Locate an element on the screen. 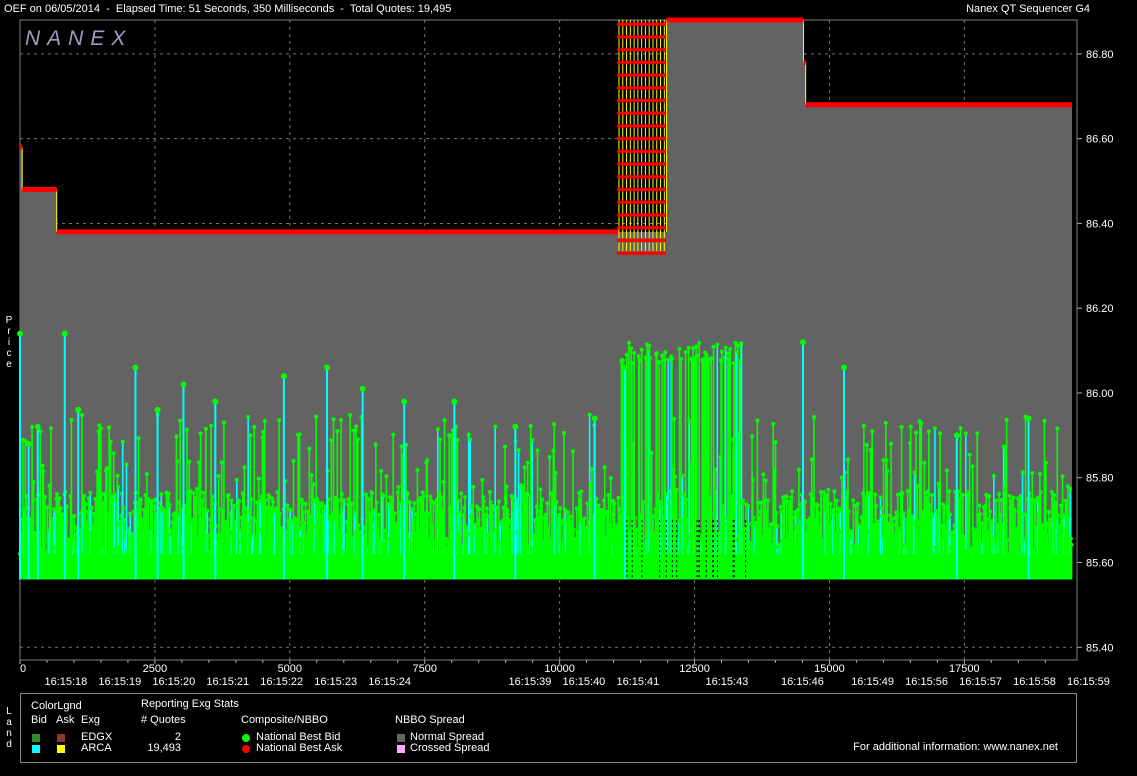  y-tick-label: 85.80 is located at coordinates (1100, 479).